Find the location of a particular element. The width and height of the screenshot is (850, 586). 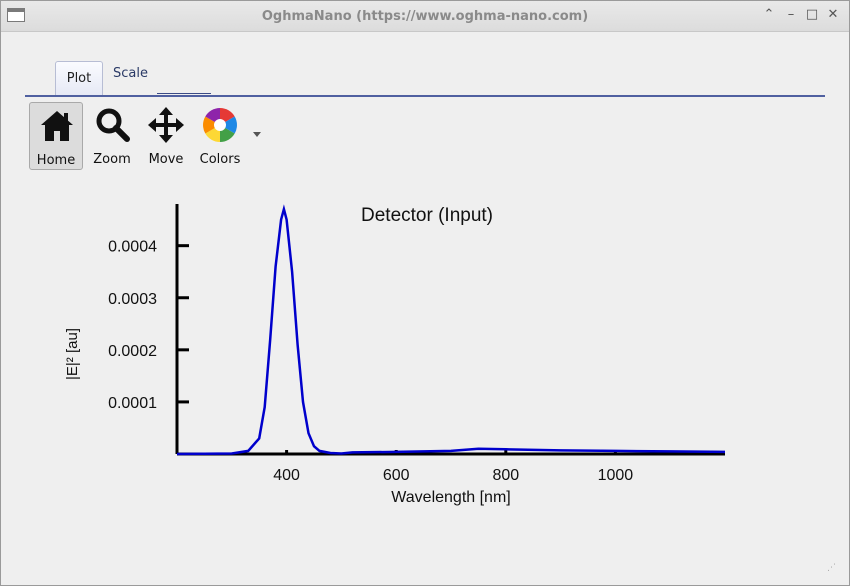

minimize-button: – is located at coordinates (791, 15).